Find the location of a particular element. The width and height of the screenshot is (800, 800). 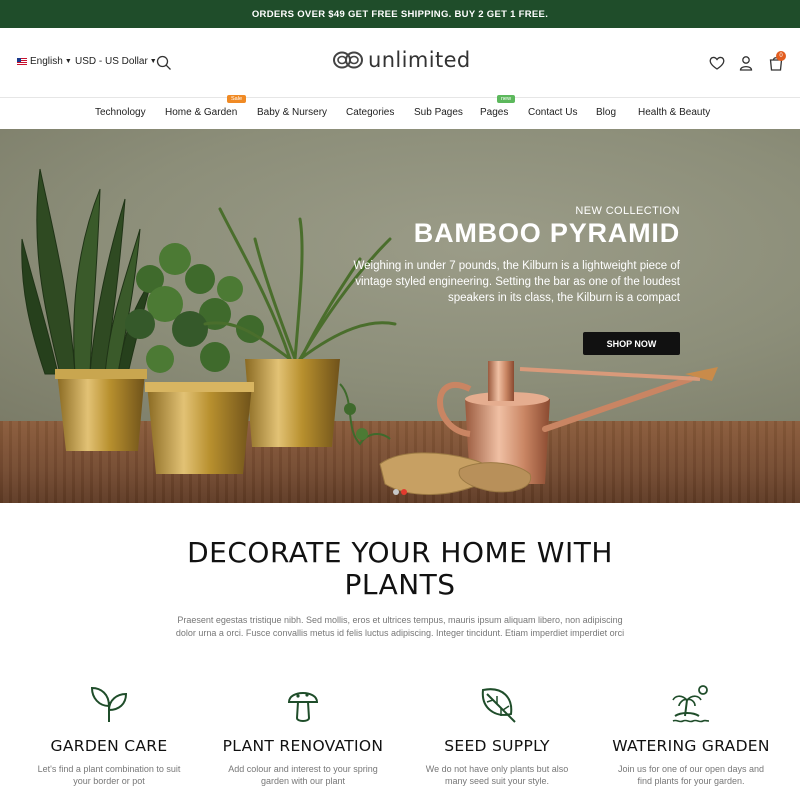

hero-eyebrow: NEW COLLECTION is located at coordinates (627, 211).